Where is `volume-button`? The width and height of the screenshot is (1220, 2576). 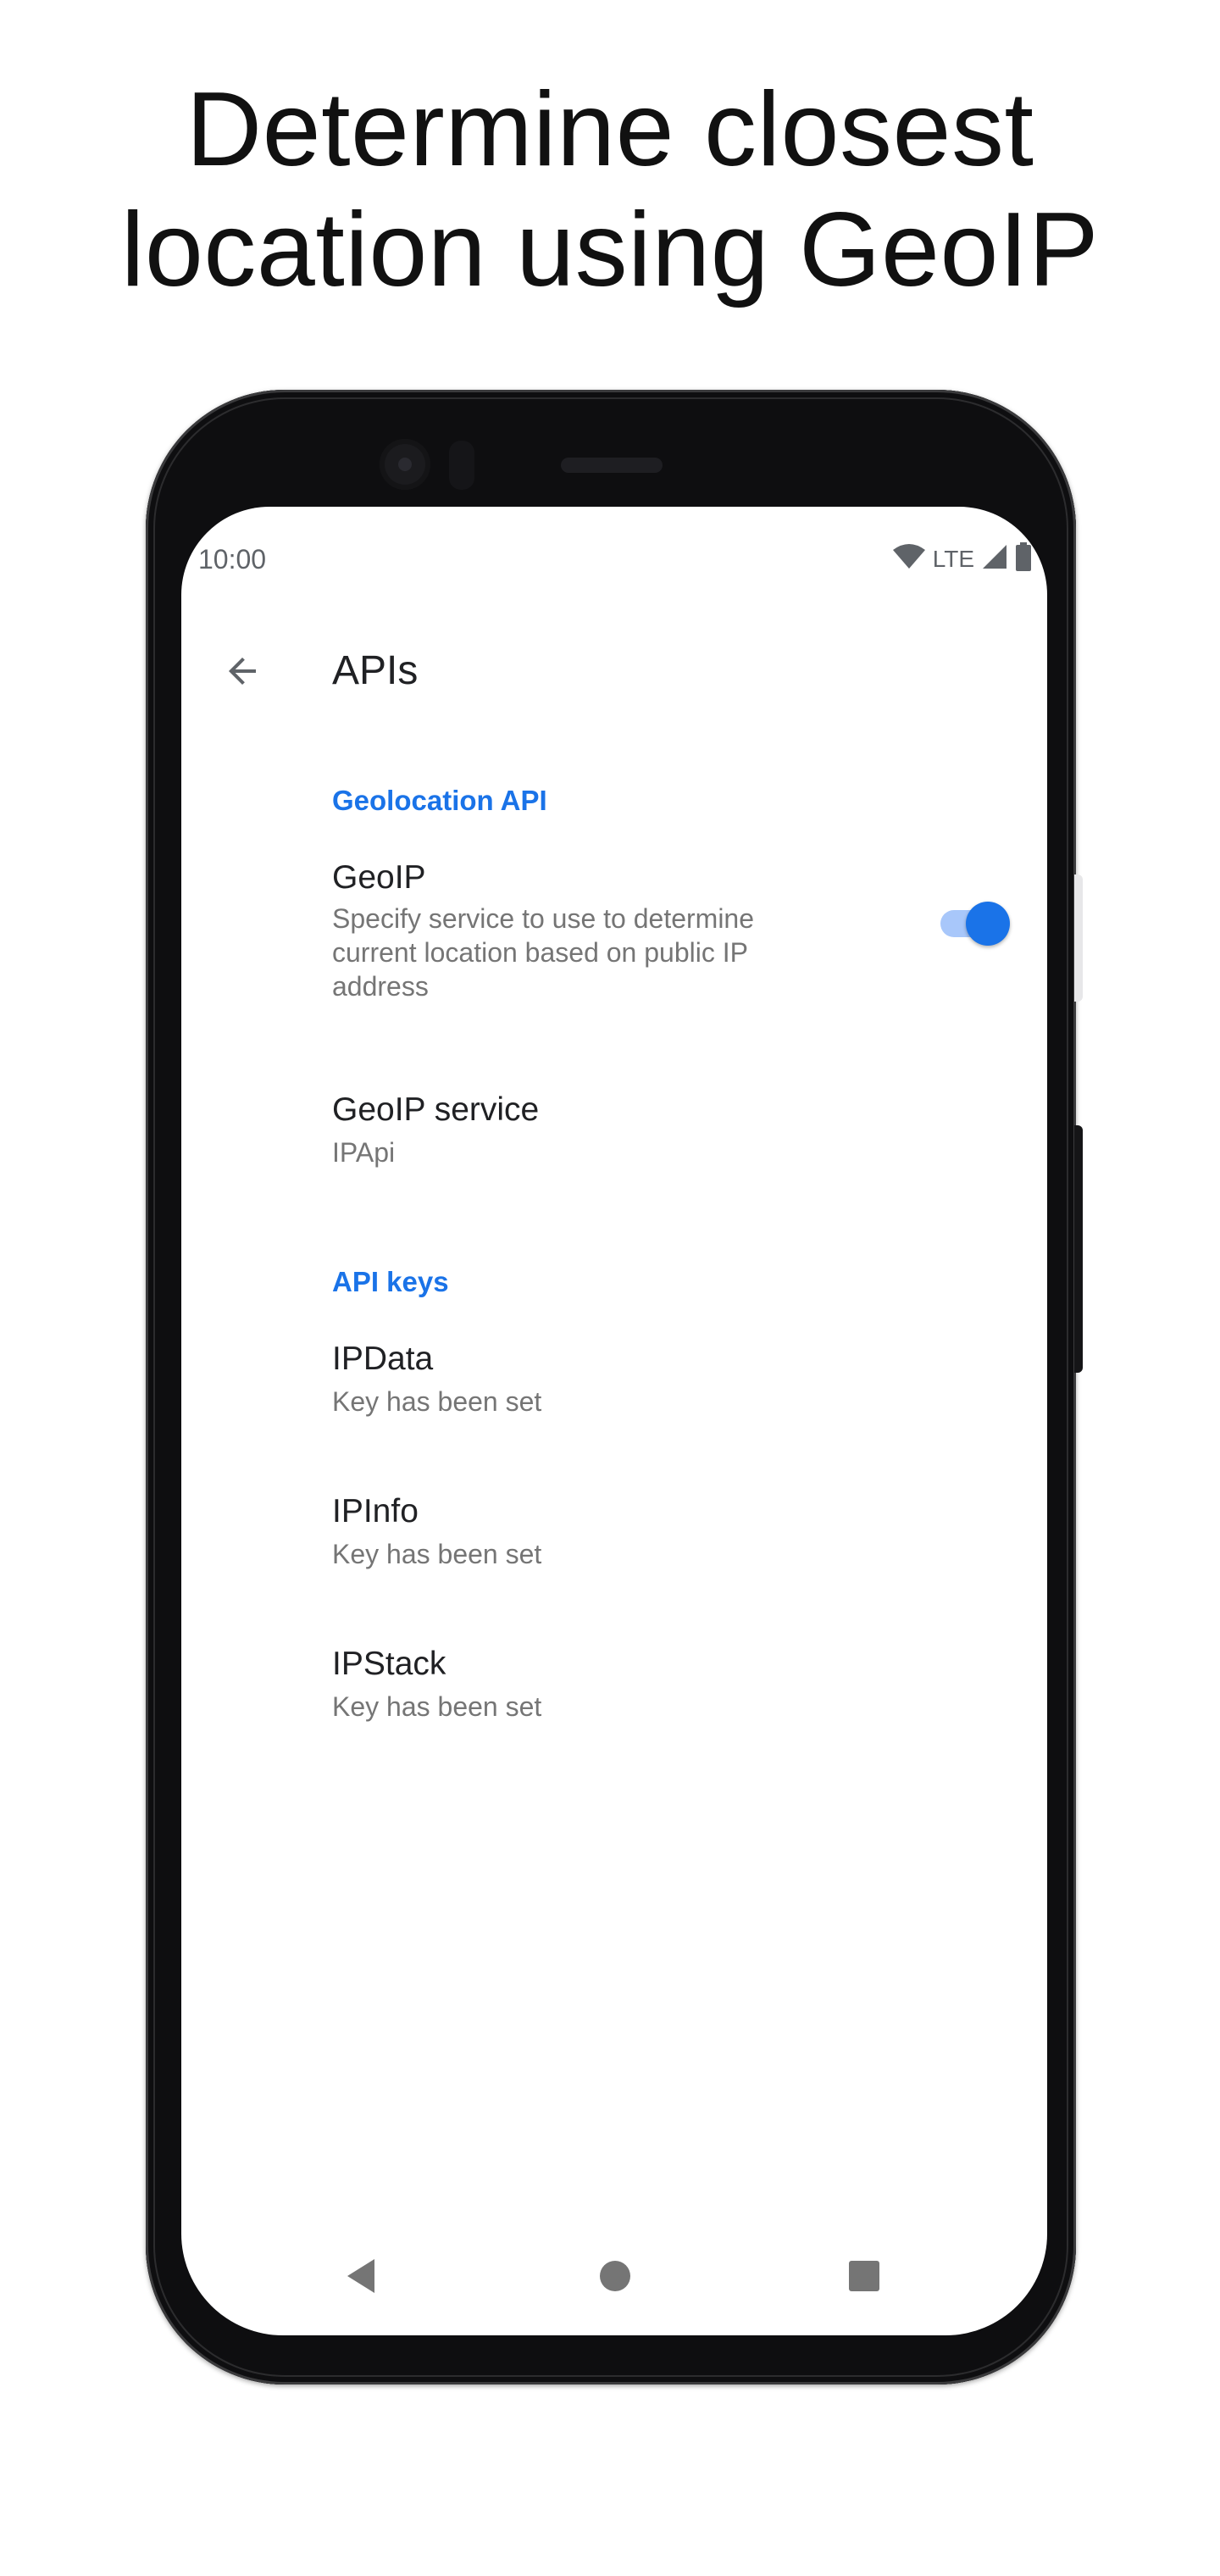
volume-button is located at coordinates (1078, 1249).